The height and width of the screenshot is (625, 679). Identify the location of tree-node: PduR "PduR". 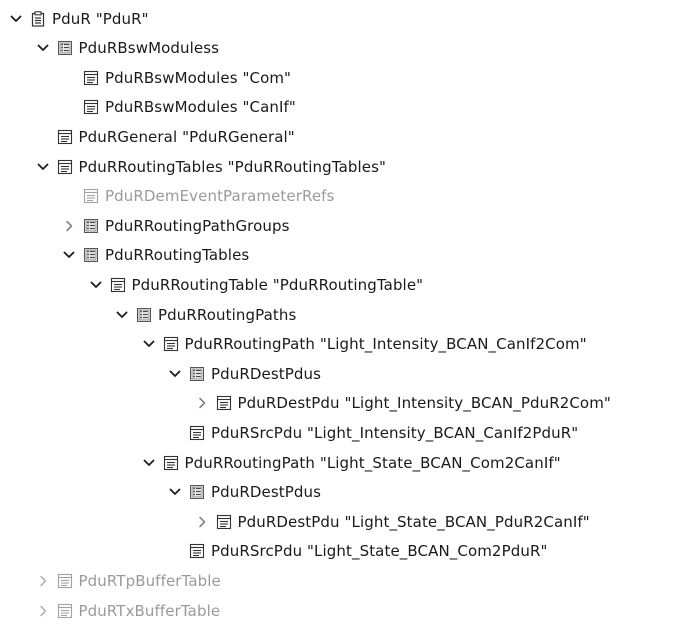
(78, 18).